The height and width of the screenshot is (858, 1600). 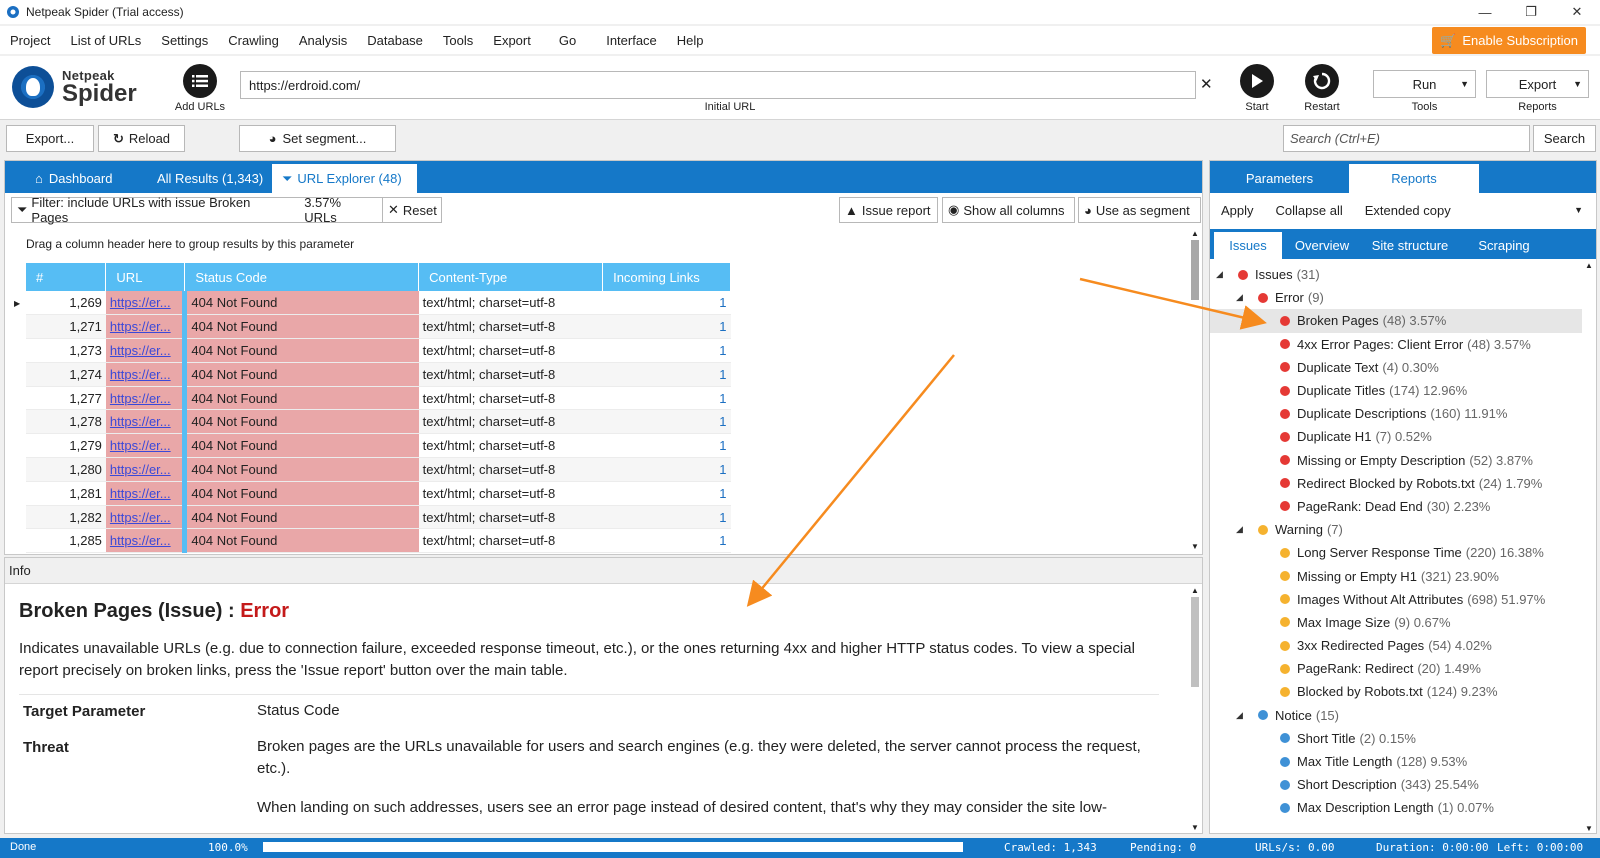 What do you see at coordinates (1396, 483) in the screenshot?
I see `issue-tree-item: Redirect Blocked by Robots.txt (24) 1.79%` at bounding box center [1396, 483].